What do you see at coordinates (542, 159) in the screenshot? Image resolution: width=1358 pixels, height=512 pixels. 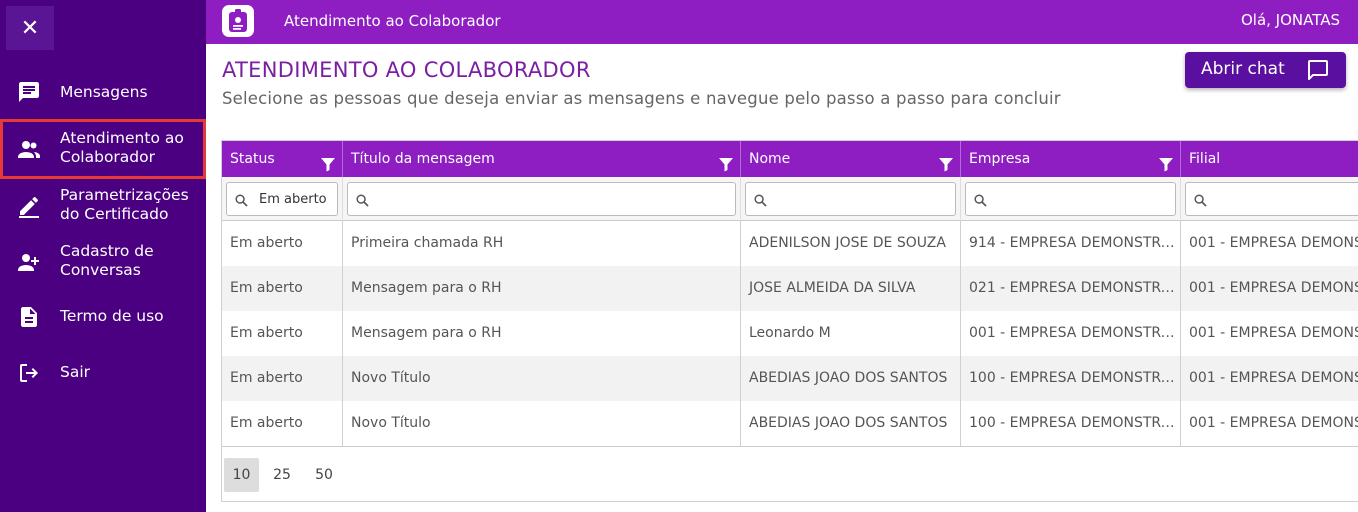 I see `column-header-titulo: Título da mensagem` at bounding box center [542, 159].